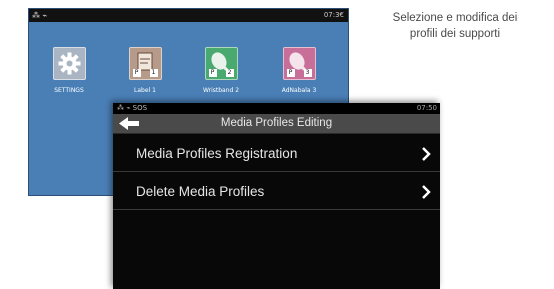 This screenshot has height=289, width=554. I want to click on status-bar: ⁂ ⌁ SOS 07:50, so click(276, 108).